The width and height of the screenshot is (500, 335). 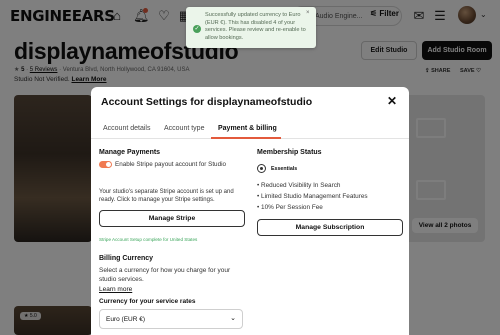 What do you see at coordinates (330, 227) in the screenshot?
I see `manage-subscription-button: Manage Subscription` at bounding box center [330, 227].